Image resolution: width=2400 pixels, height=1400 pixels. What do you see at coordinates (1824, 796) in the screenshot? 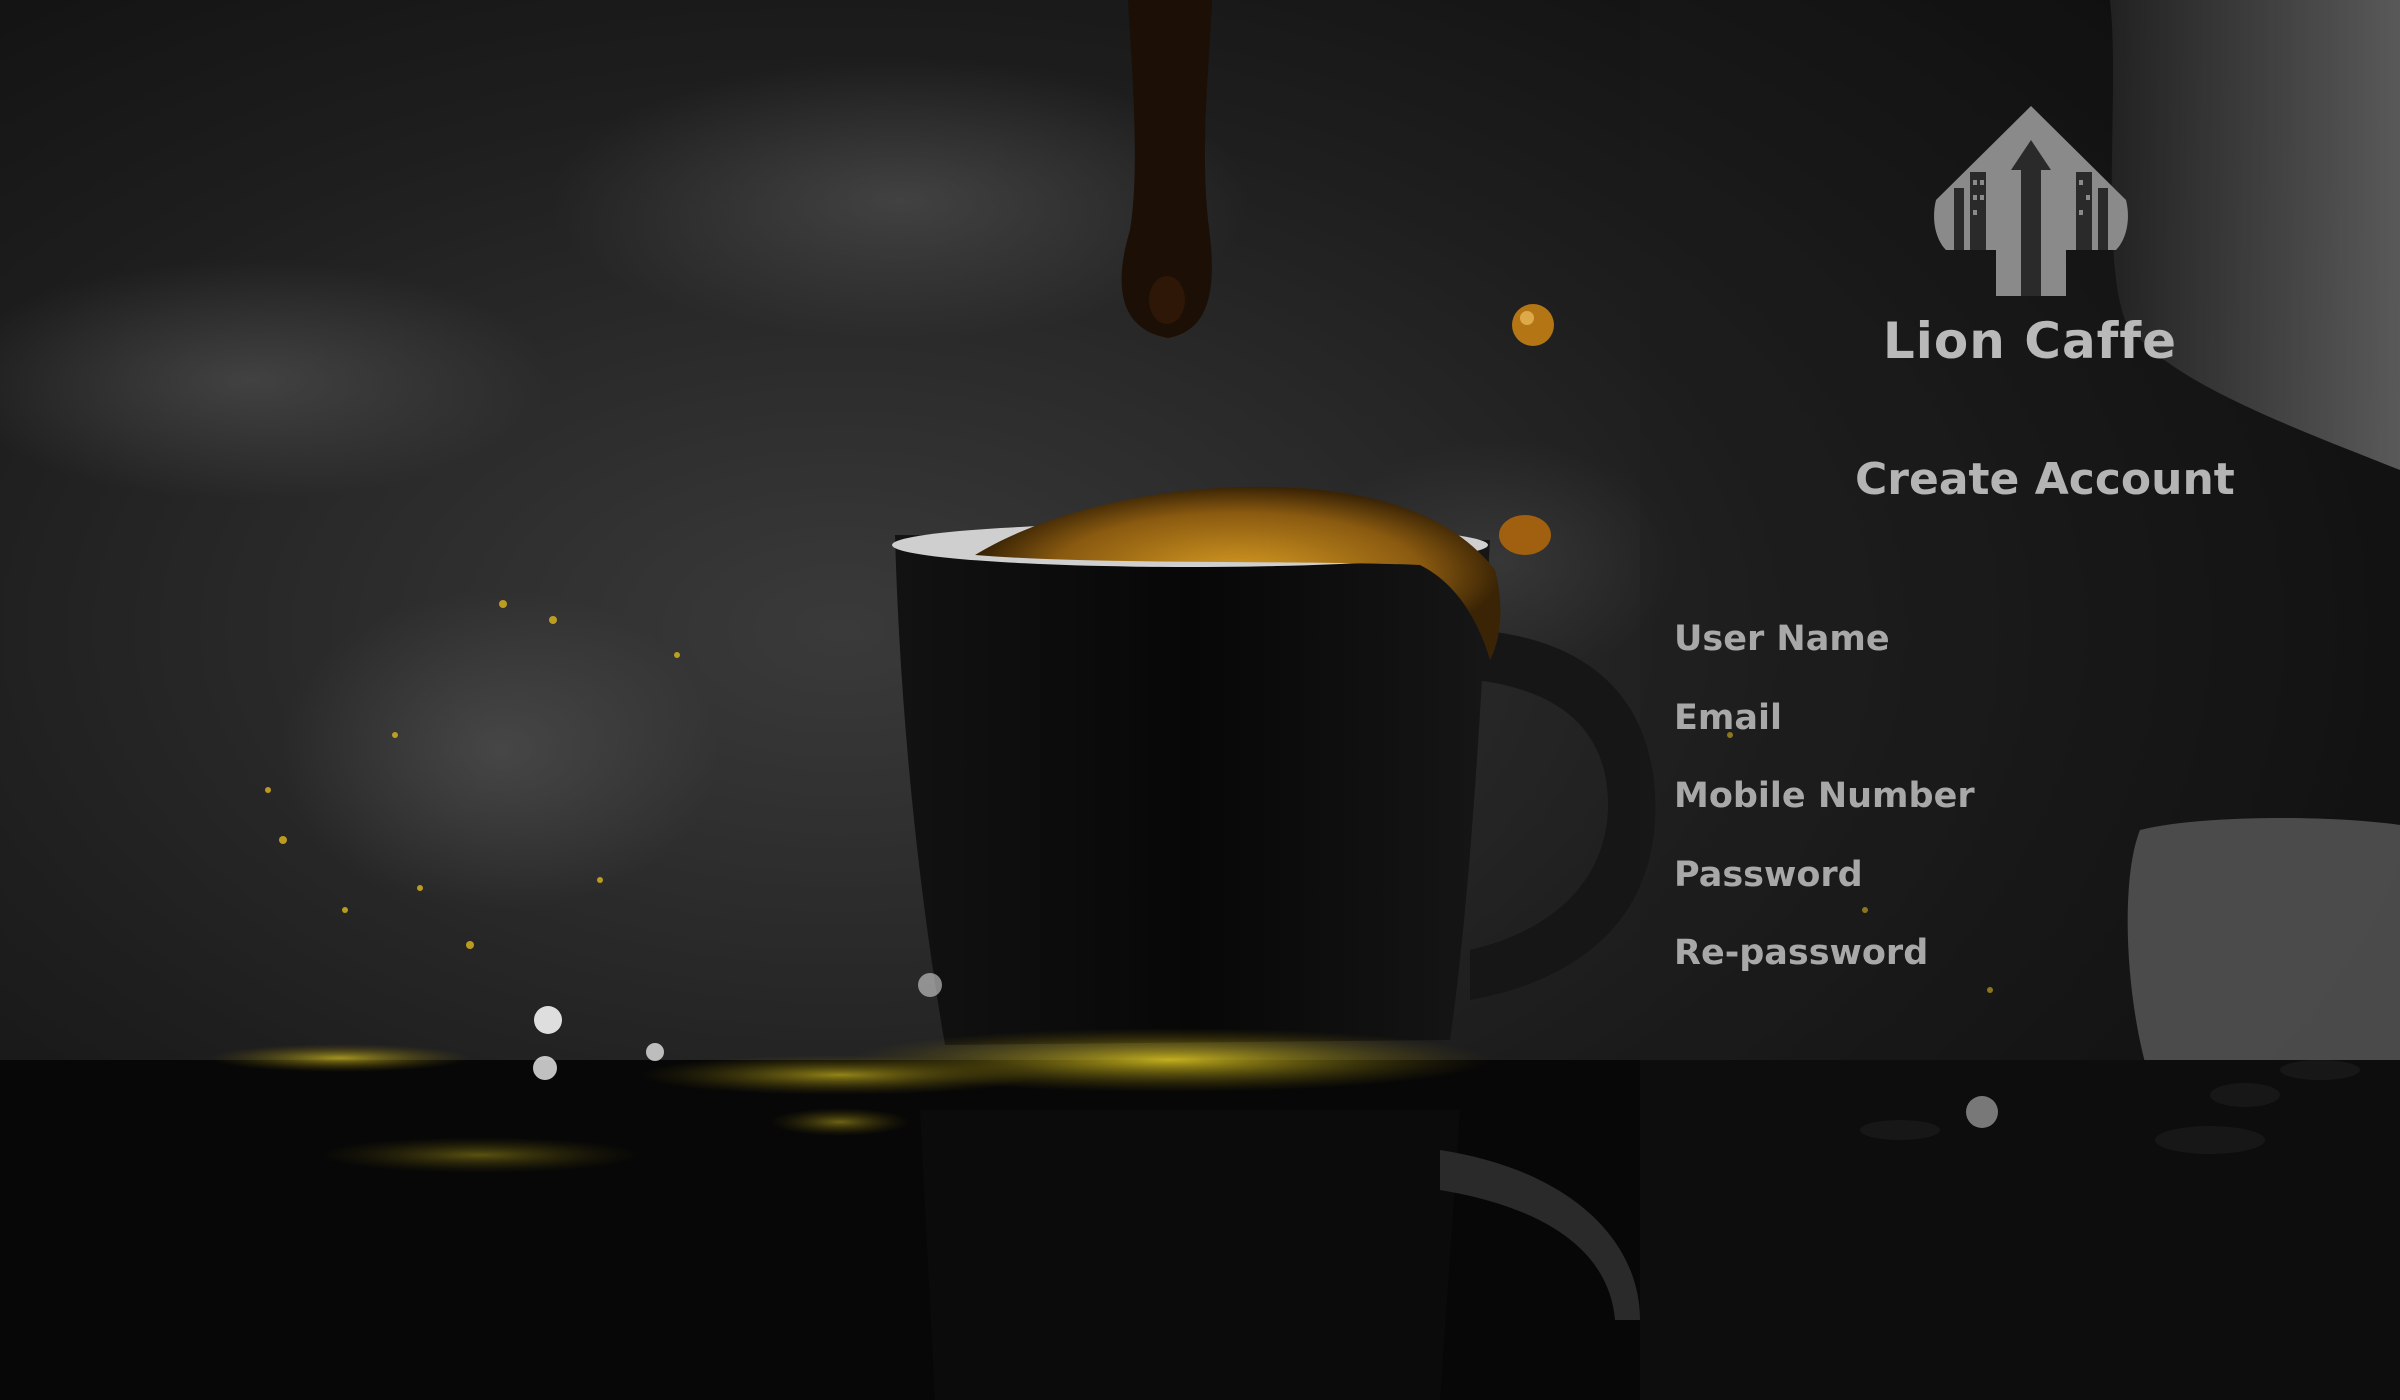
I see `mobile-number-label: Mobile Number` at bounding box center [1824, 796].